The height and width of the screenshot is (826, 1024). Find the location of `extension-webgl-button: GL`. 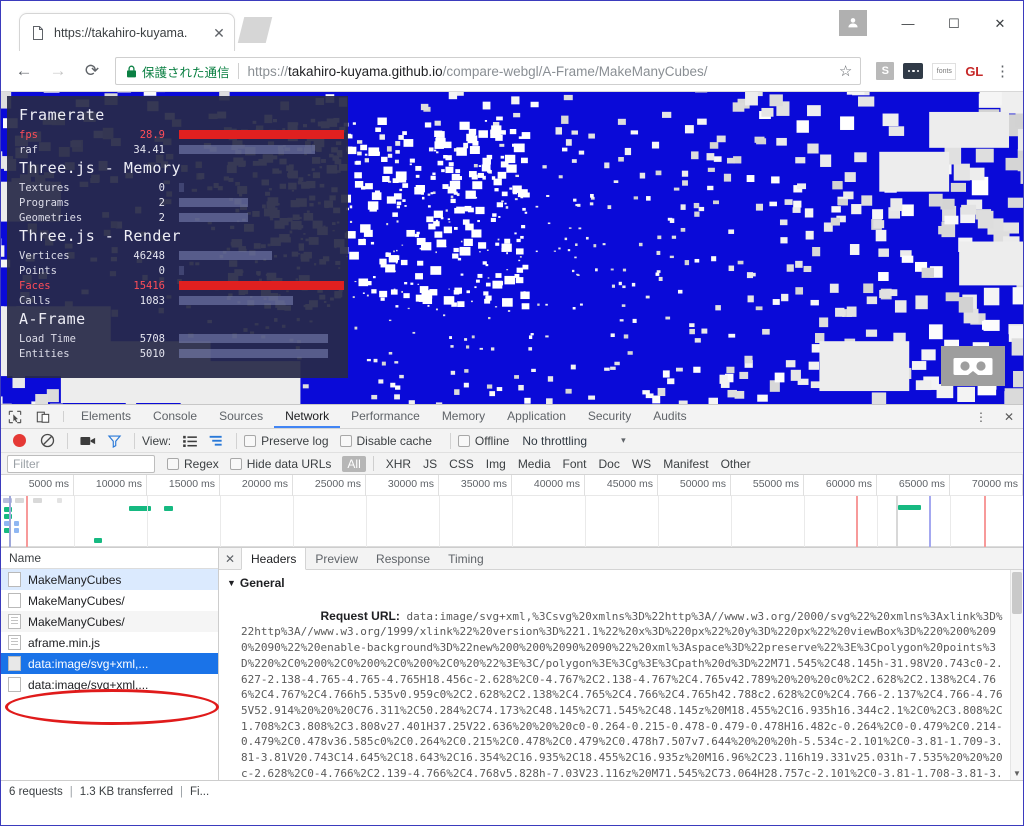

extension-webgl-button: GL is located at coordinates (974, 71).